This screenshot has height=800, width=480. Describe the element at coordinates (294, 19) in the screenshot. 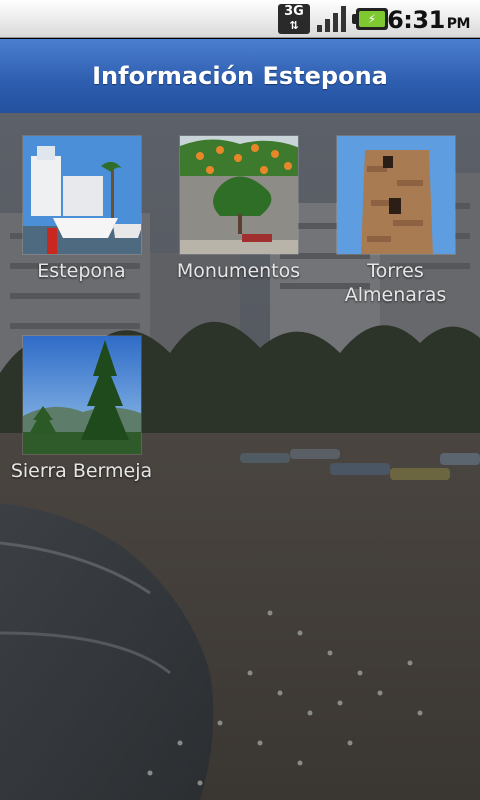

I see `network-3g-icon: 3G ⇅` at that location.